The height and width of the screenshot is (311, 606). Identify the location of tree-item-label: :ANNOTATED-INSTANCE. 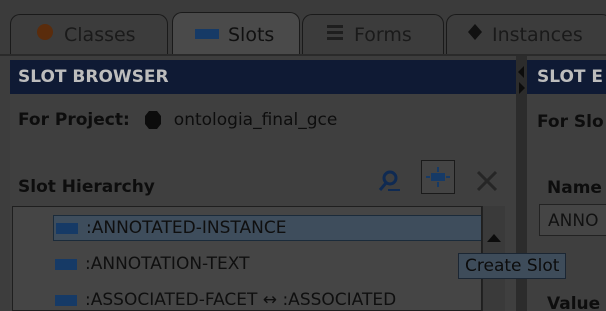
(186, 228).